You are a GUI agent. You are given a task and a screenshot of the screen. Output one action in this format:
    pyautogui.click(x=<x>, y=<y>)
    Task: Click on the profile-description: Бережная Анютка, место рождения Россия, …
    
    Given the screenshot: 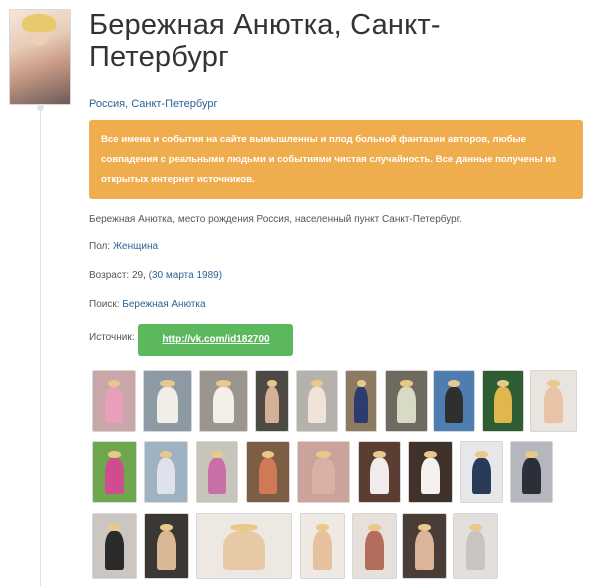 What is the action you would take?
    pyautogui.click(x=275, y=219)
    